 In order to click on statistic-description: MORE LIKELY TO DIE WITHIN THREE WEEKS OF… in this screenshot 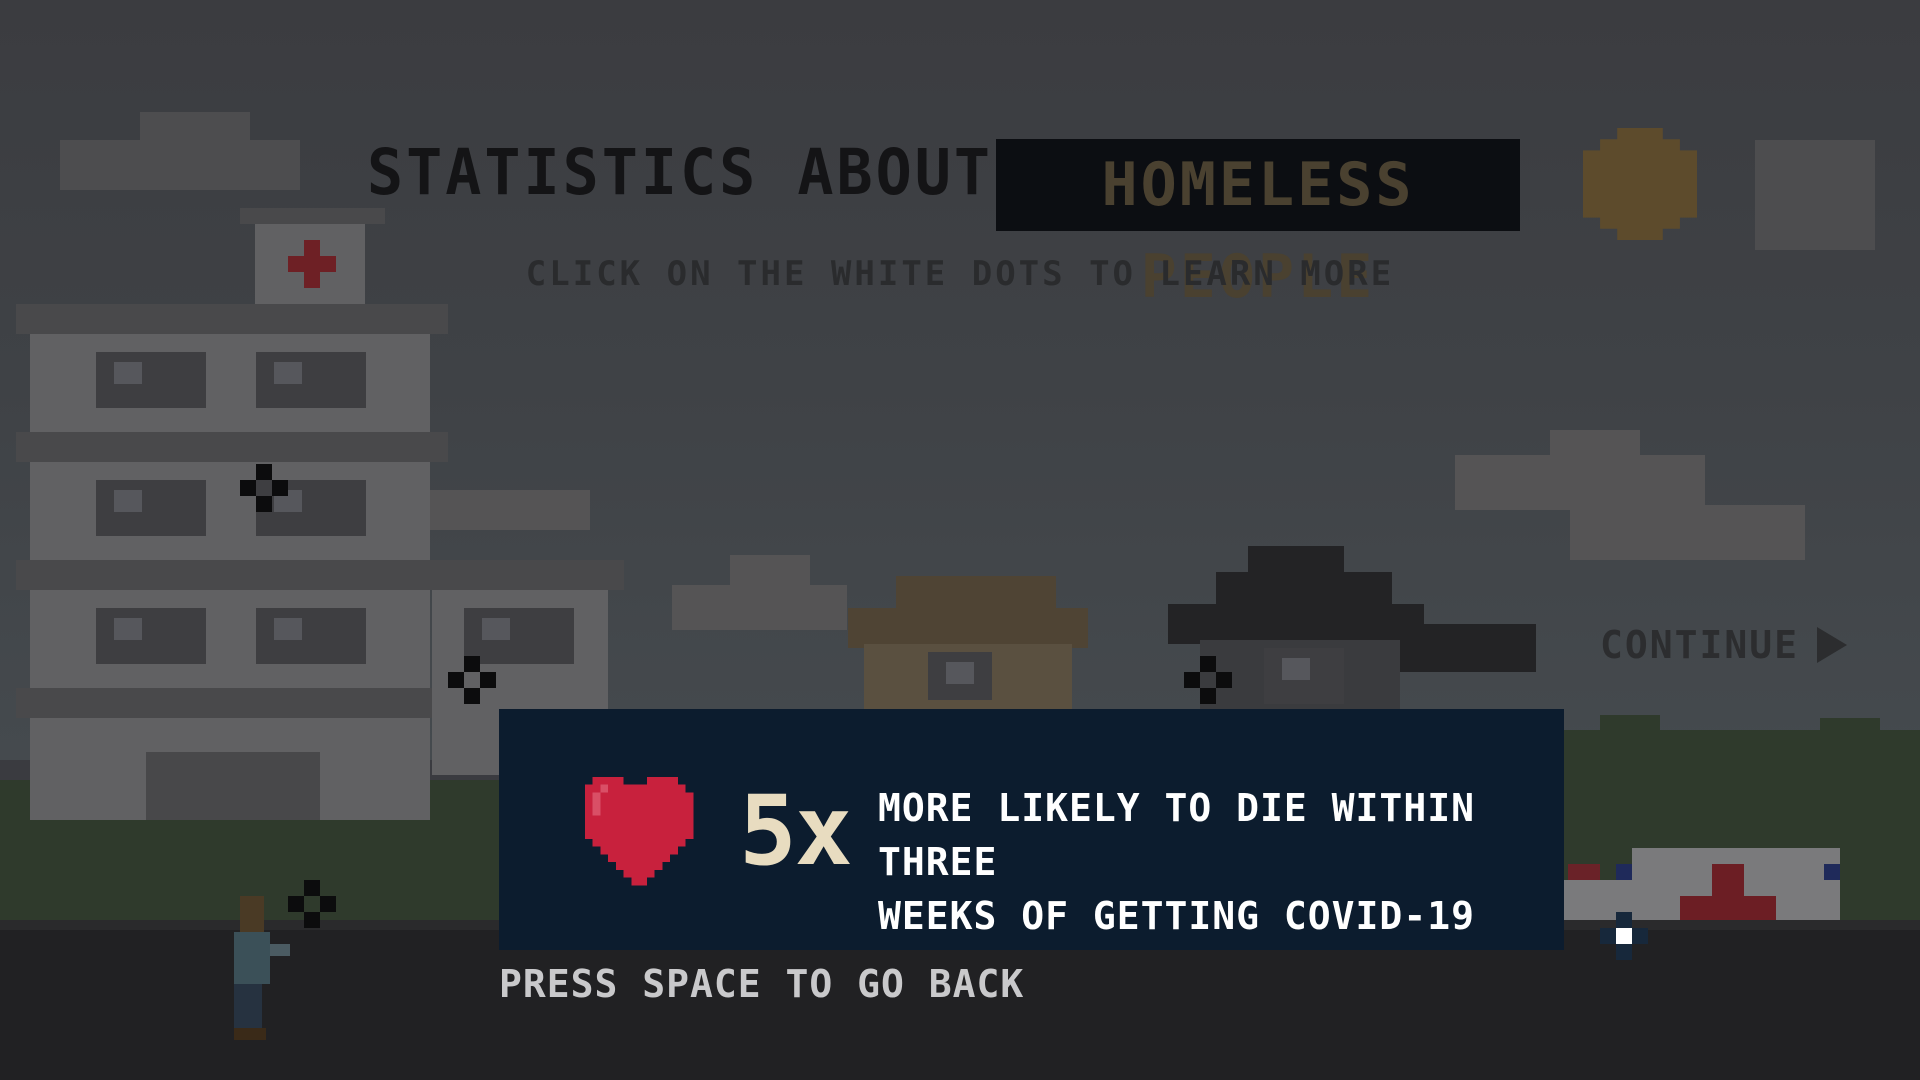, I will do `click(1203, 862)`.